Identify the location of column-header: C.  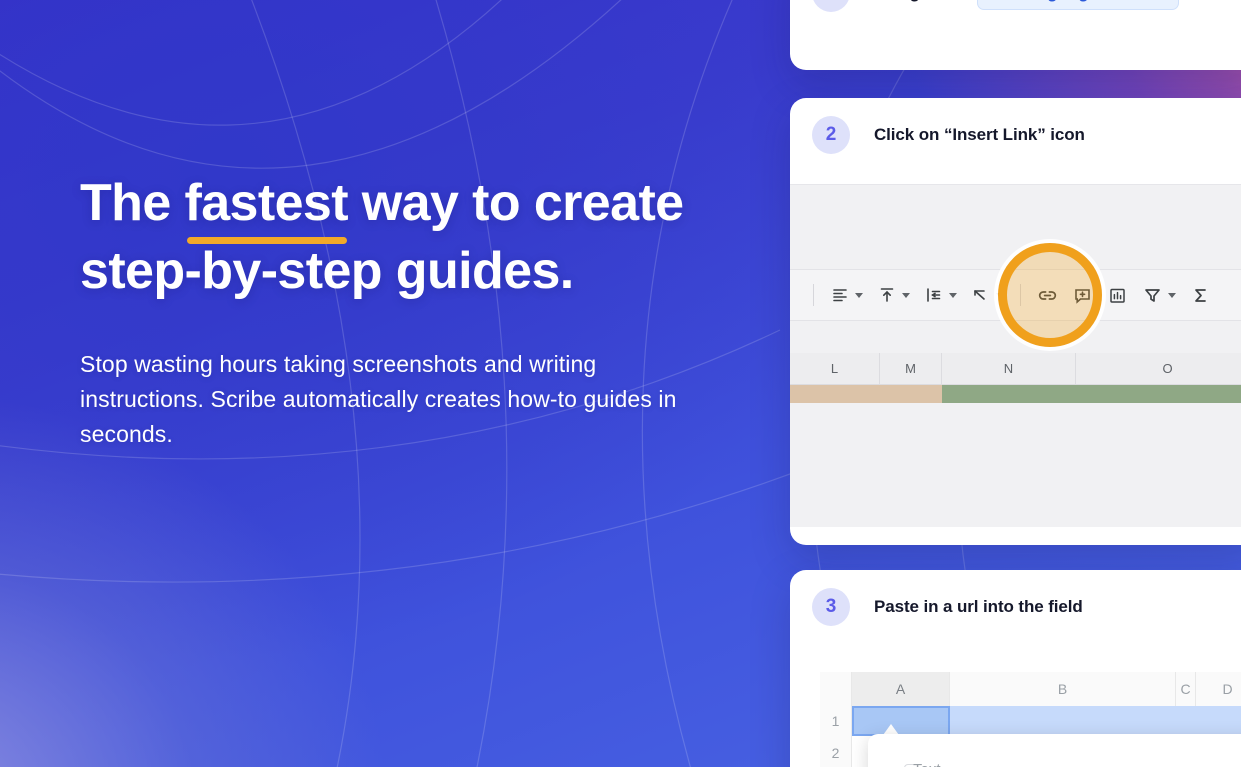
(1186, 689).